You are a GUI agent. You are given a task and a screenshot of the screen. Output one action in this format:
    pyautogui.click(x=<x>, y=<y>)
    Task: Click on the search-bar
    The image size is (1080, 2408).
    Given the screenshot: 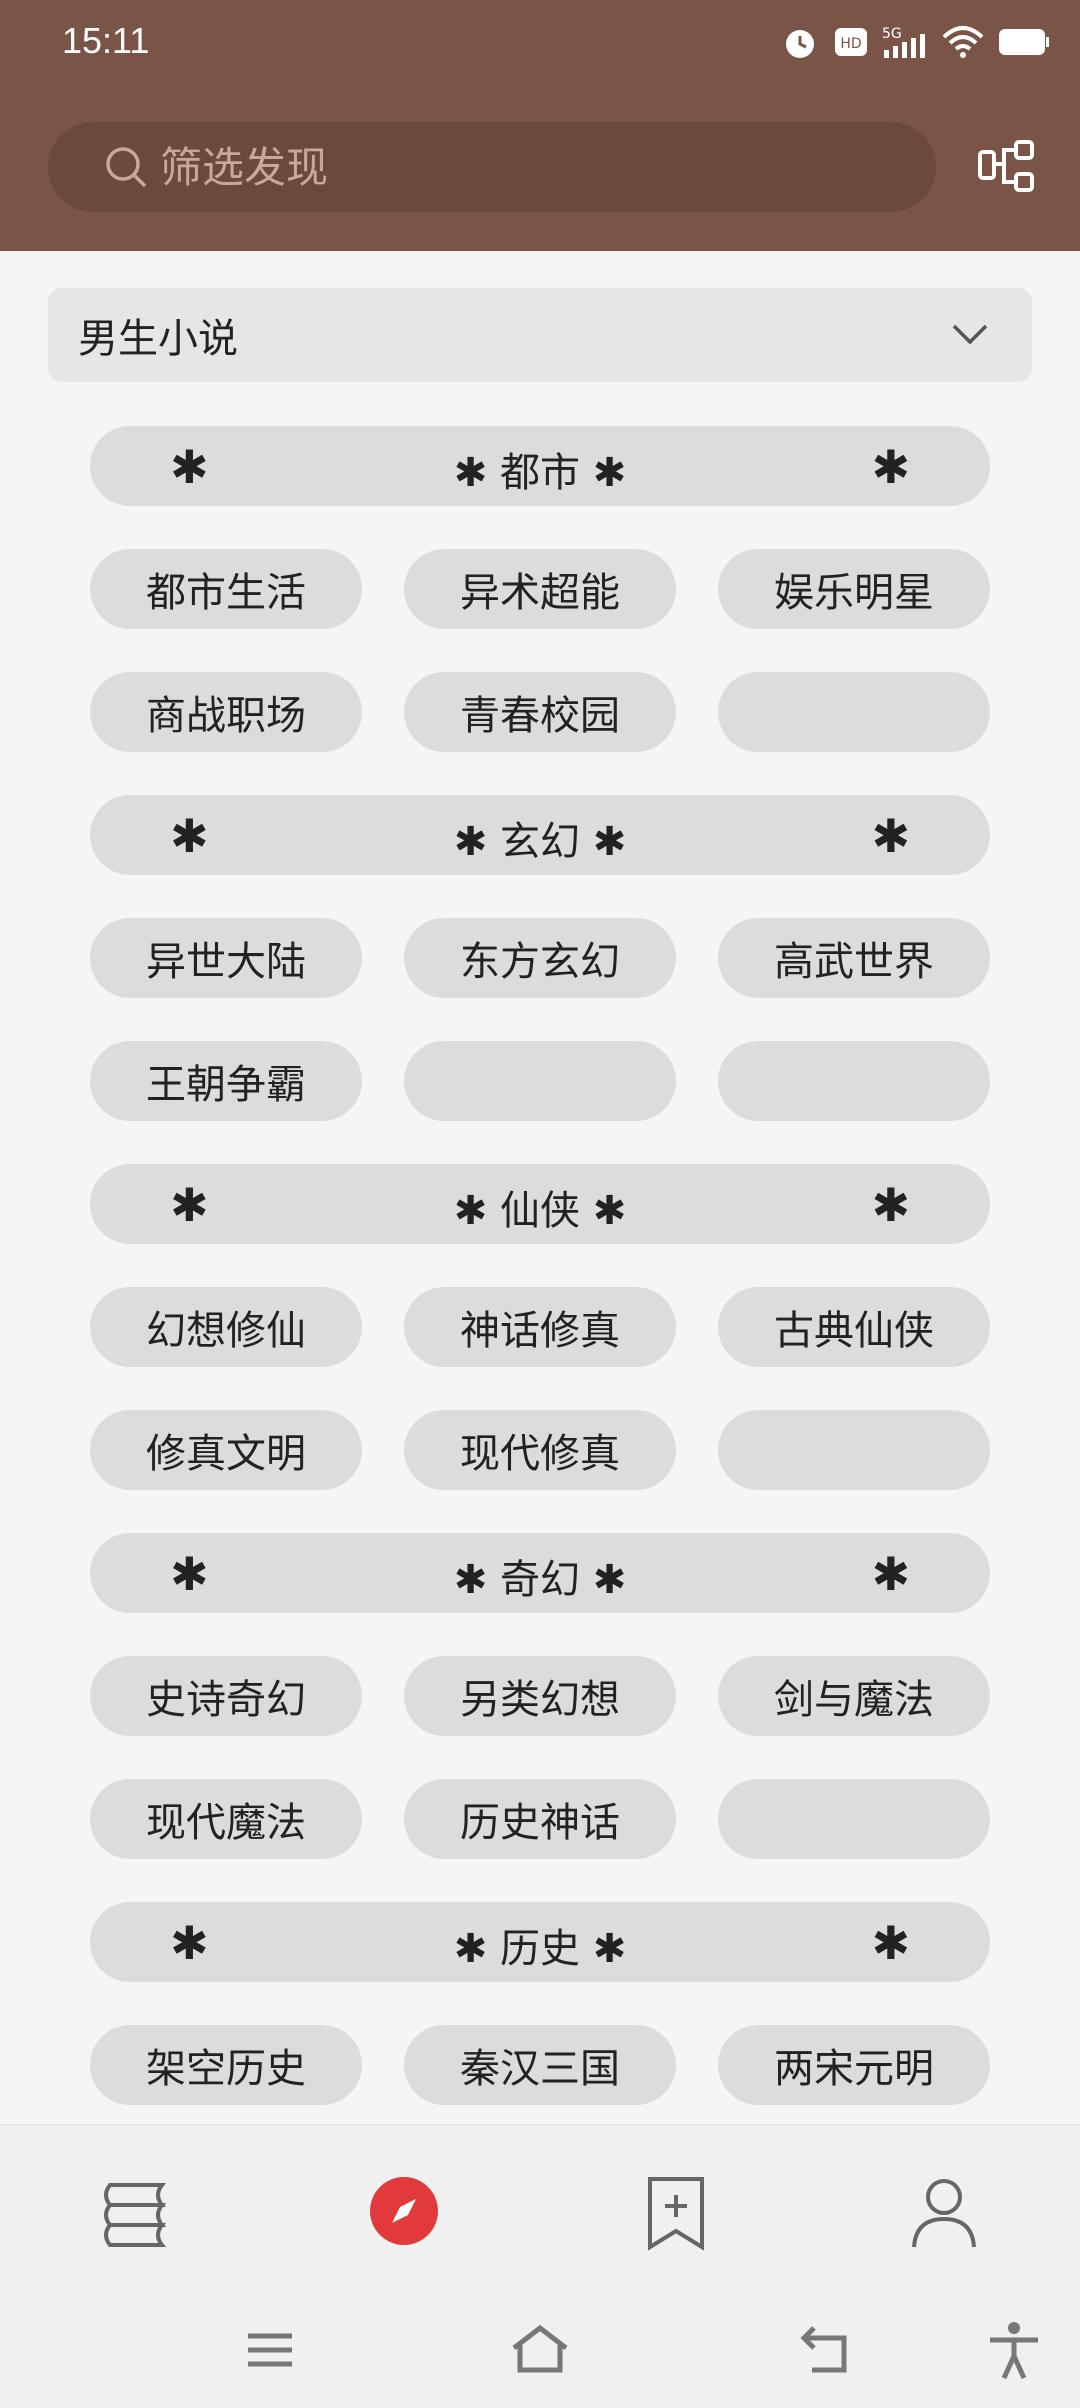 What is the action you would take?
    pyautogui.click(x=492, y=167)
    